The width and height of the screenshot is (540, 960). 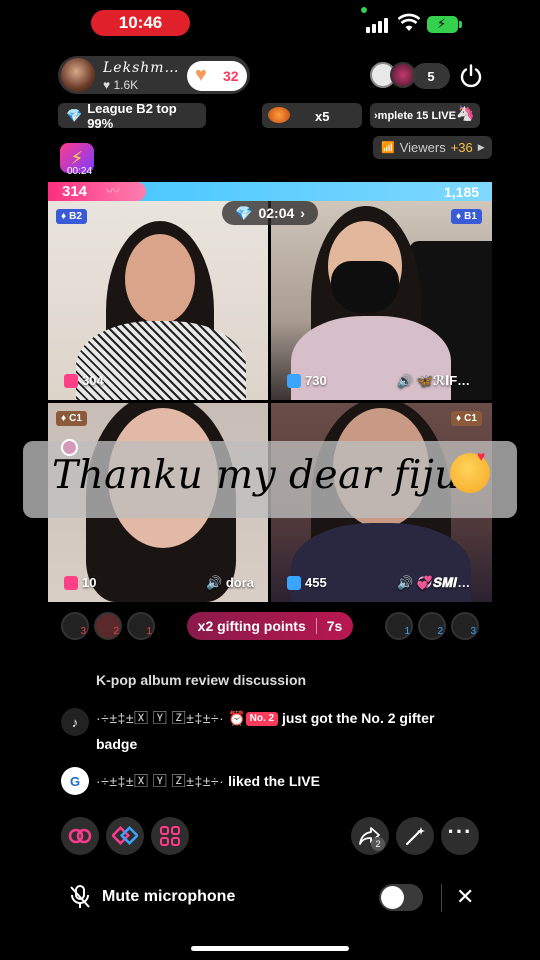 I want to click on chat-text: liked the LIVE, so click(x=274, y=781).